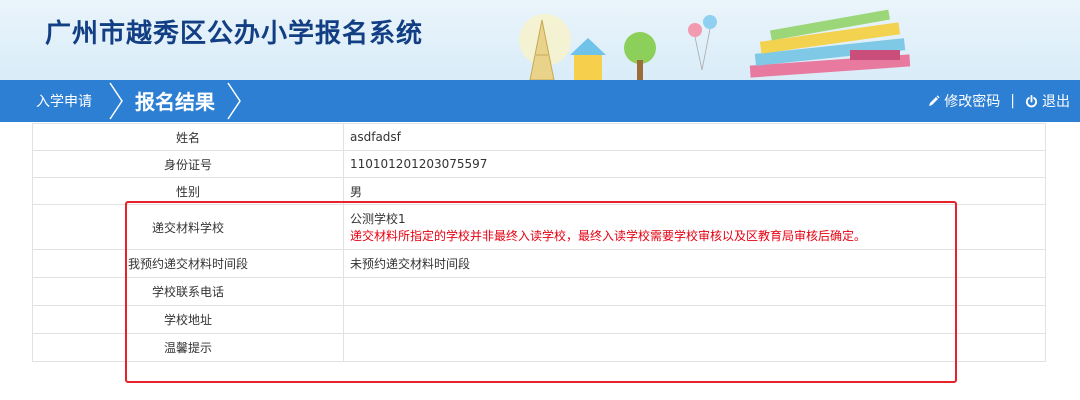 The width and height of the screenshot is (1080, 400). I want to click on row-value-appointment-slot: 未预约递交材料时间段, so click(694, 263).